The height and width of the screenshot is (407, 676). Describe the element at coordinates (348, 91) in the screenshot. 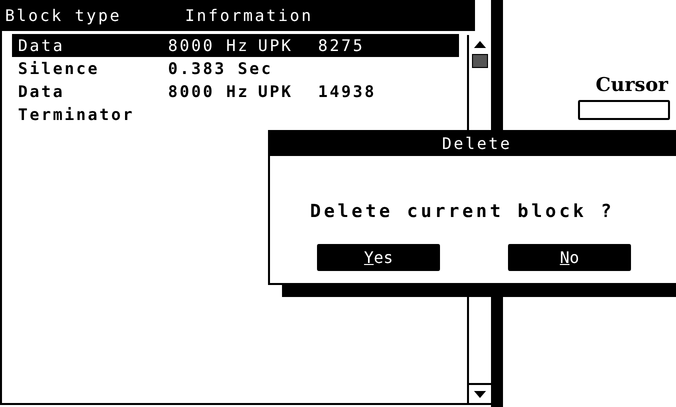

I see `block-info: 14938` at that location.